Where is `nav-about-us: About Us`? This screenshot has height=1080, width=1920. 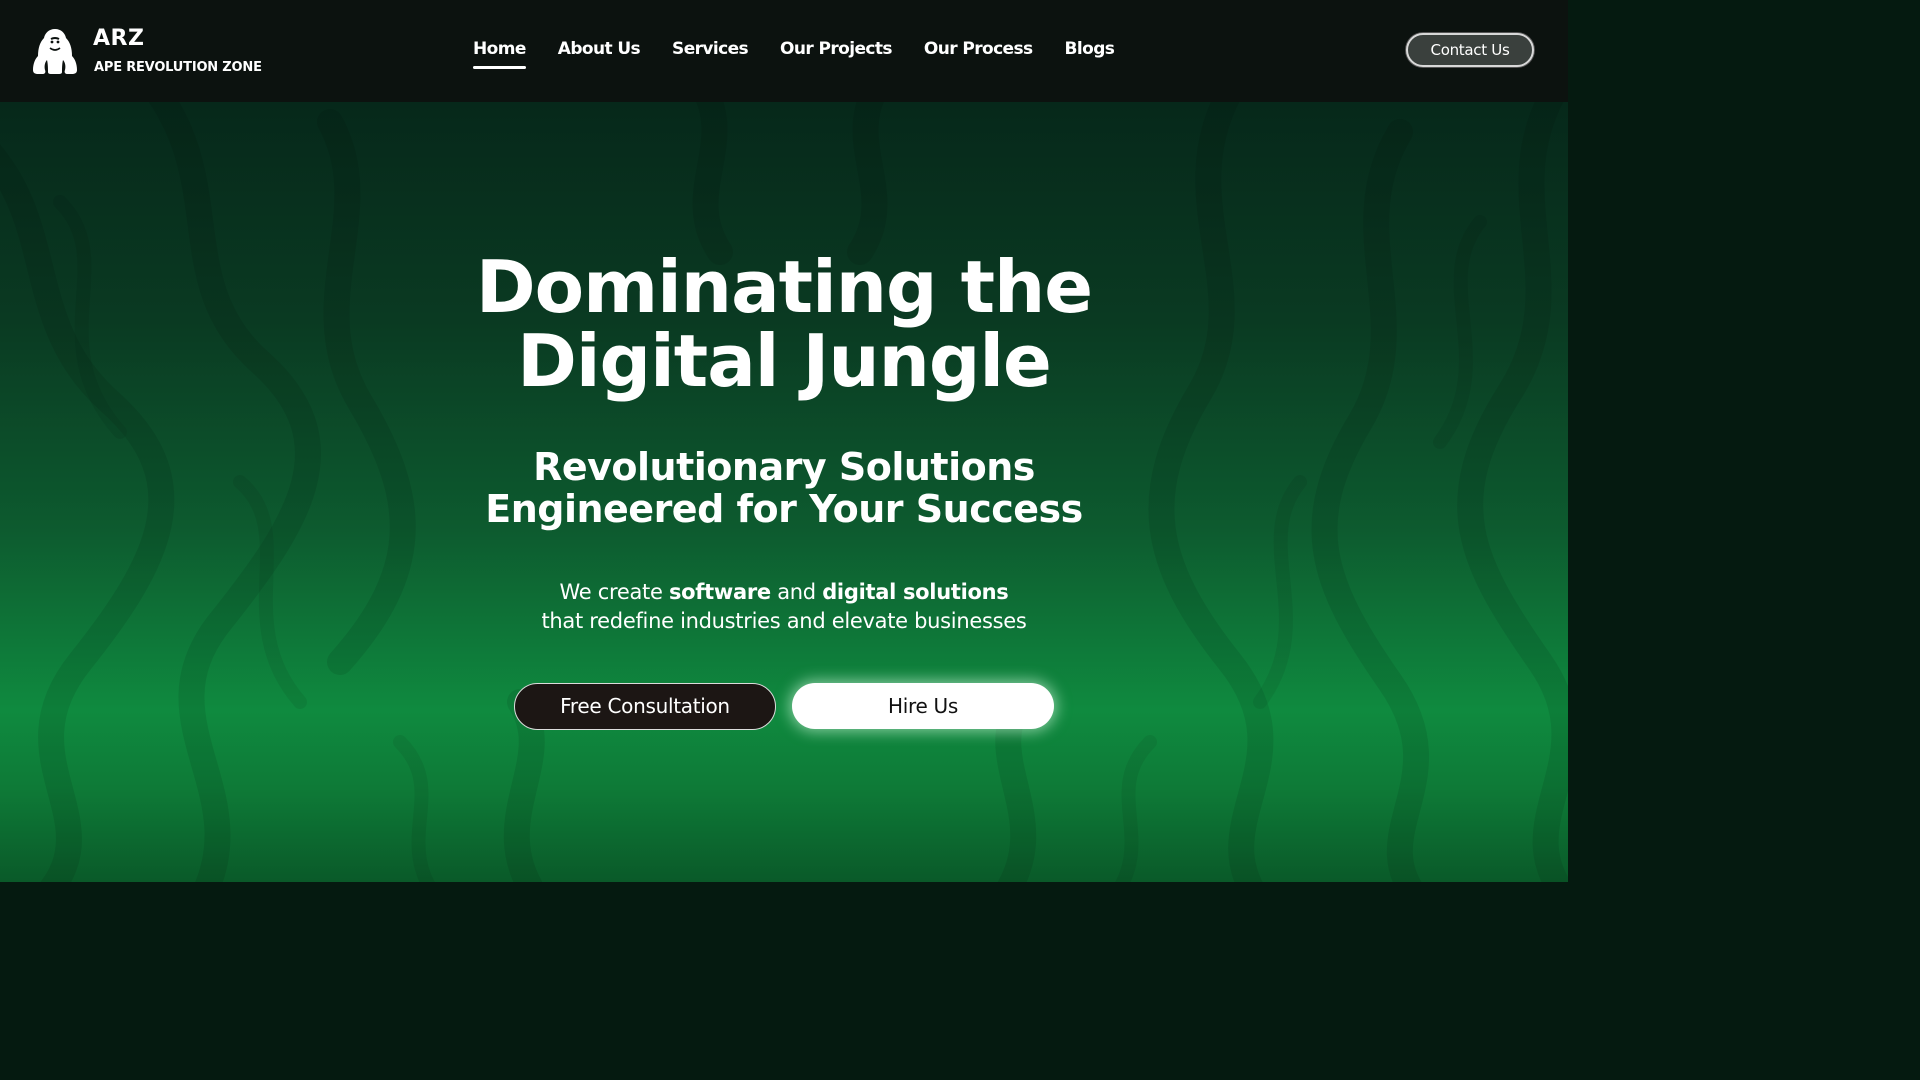
nav-about-us: About Us is located at coordinates (599, 49).